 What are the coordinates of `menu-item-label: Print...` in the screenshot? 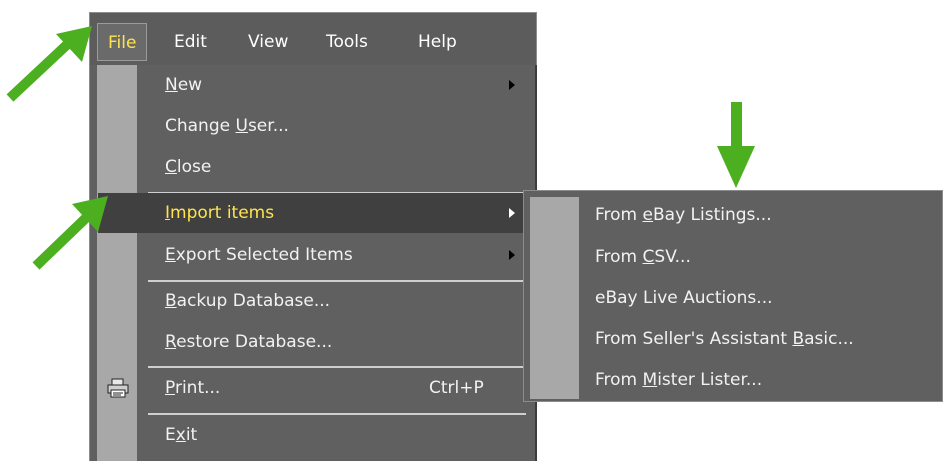 It's located at (193, 388).